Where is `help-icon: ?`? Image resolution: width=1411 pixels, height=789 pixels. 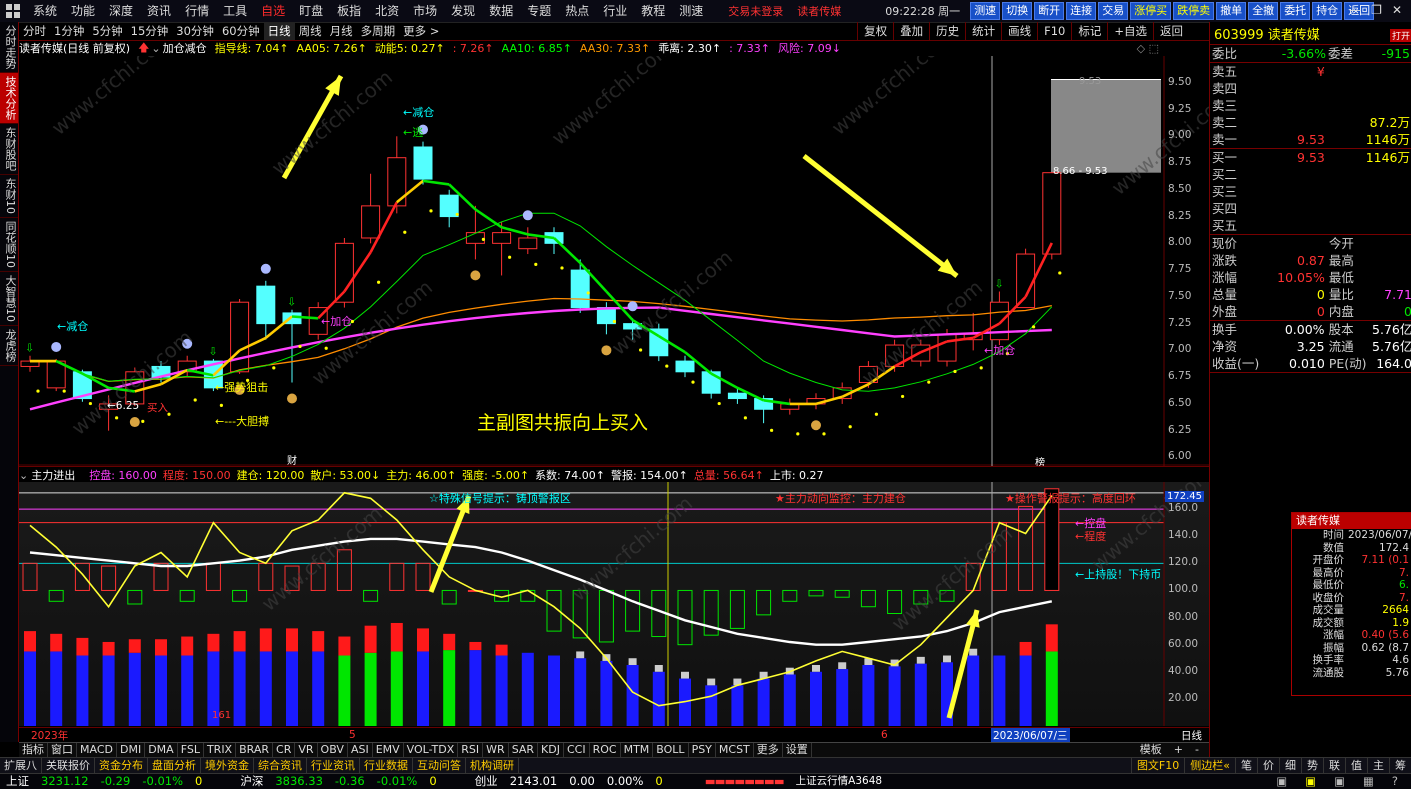
help-icon: ? is located at coordinates (1395, 781).